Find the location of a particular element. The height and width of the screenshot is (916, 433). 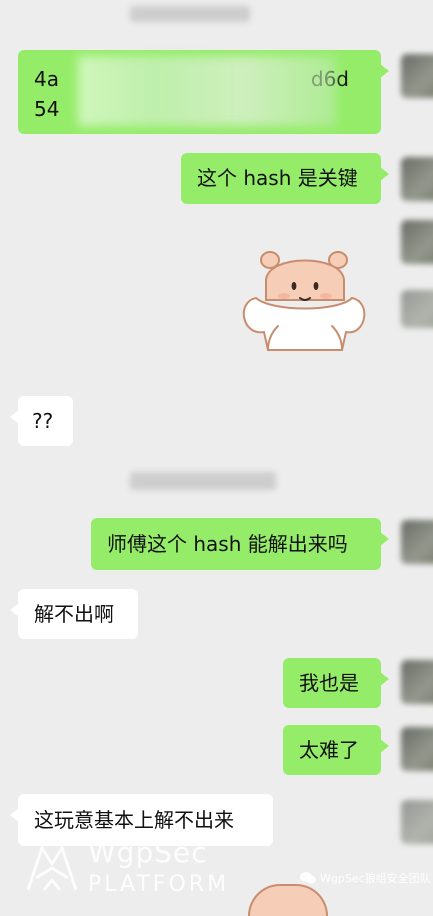

wechat-icon is located at coordinates (308, 878).